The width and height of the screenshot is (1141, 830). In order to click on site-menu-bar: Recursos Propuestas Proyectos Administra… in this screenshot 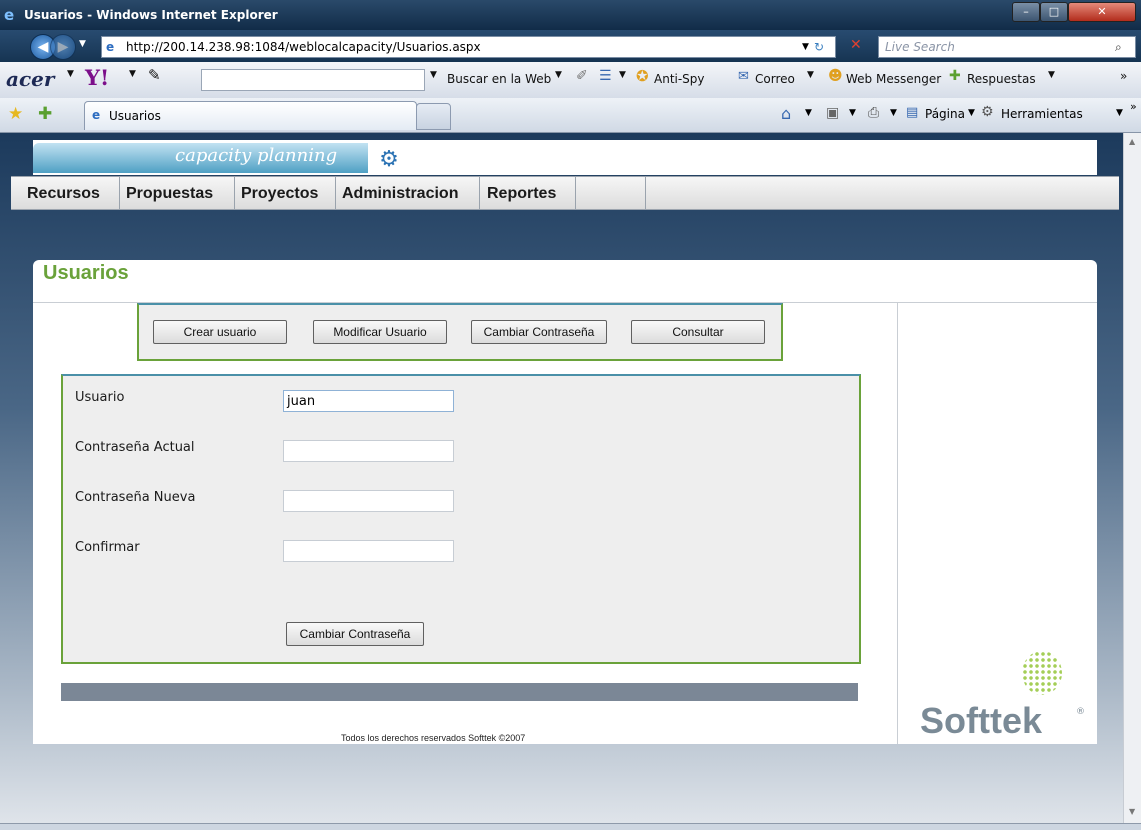, I will do `click(565, 193)`.